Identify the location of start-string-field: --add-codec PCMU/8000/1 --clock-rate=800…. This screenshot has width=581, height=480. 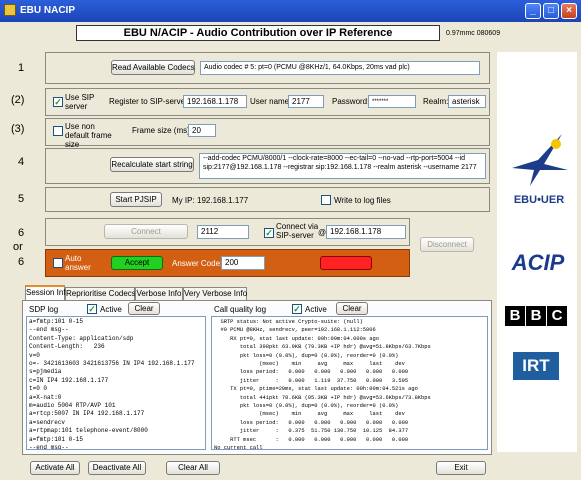
(342, 166).